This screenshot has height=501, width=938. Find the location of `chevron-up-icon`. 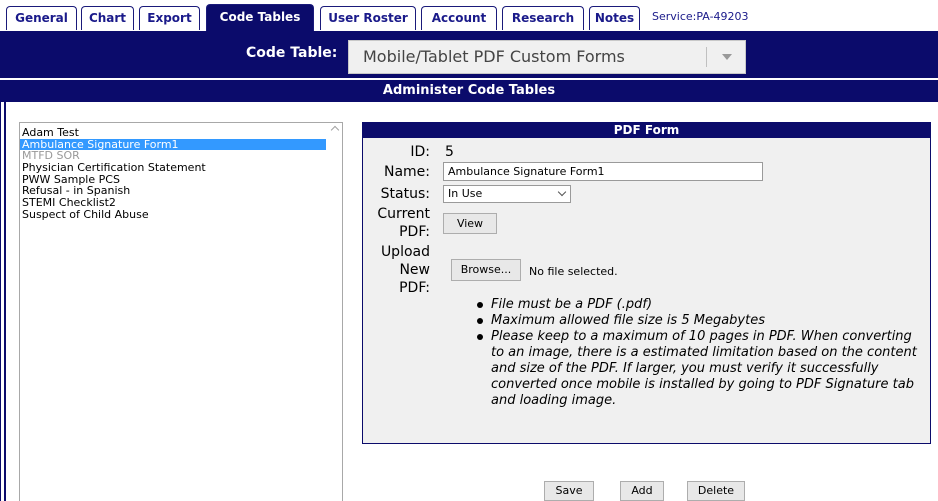

chevron-up-icon is located at coordinates (335, 130).